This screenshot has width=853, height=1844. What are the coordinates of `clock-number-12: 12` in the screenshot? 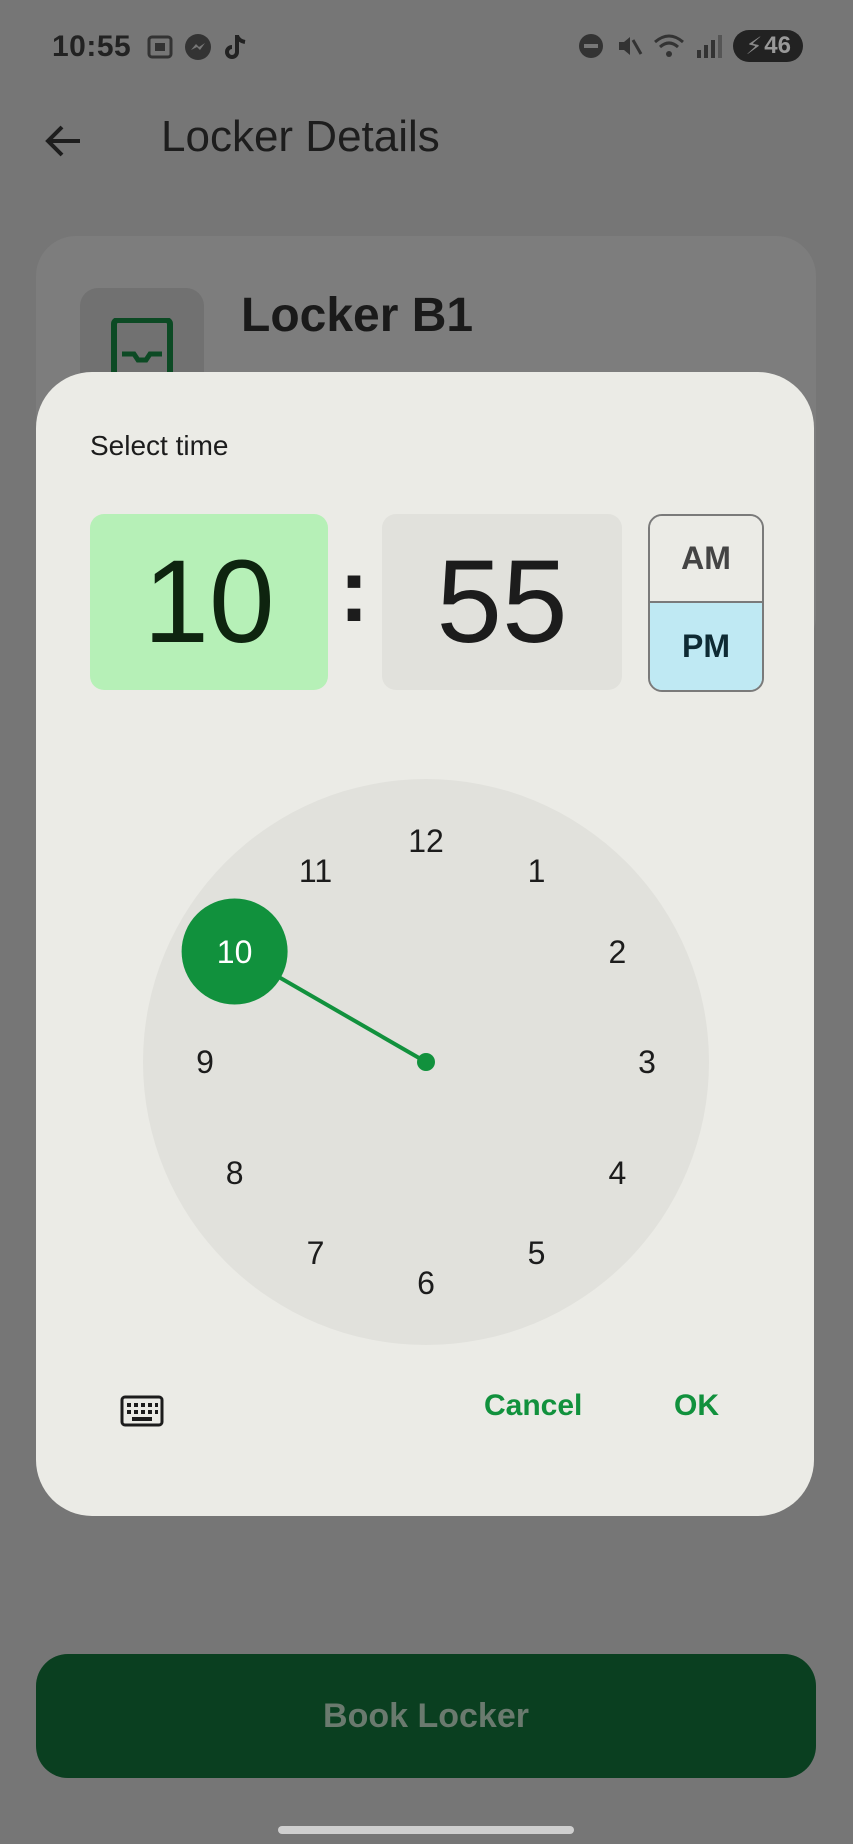 It's located at (426, 841).